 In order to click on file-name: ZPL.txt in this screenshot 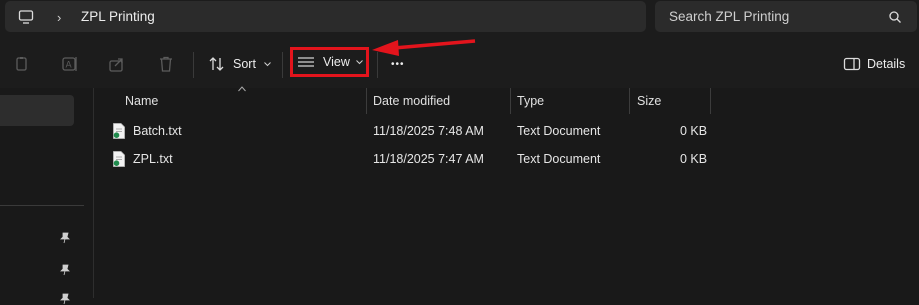, I will do `click(153, 159)`.